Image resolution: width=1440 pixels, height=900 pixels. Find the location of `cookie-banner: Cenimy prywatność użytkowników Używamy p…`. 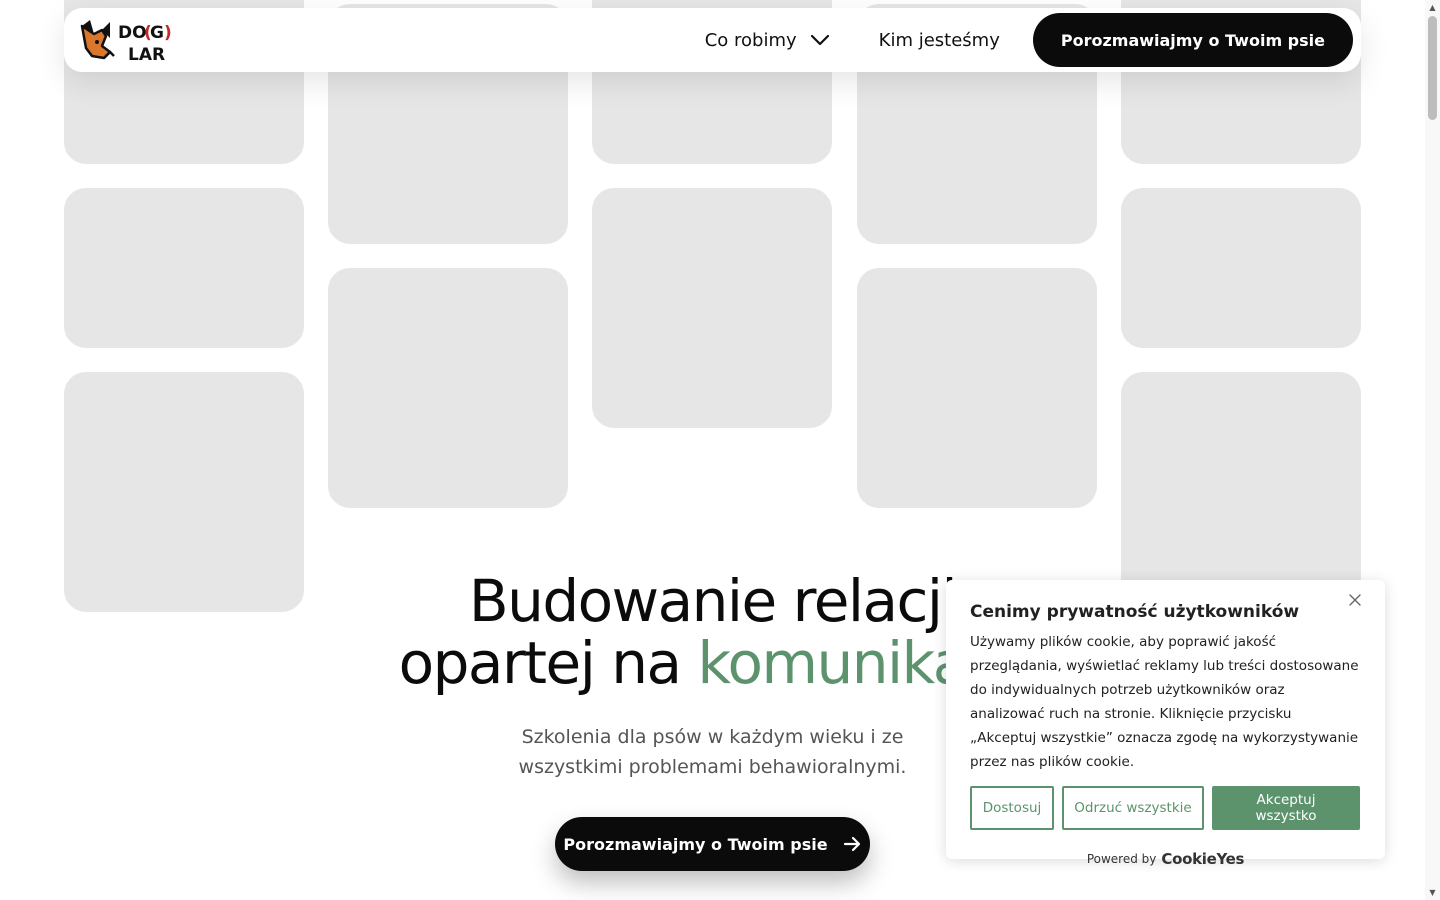

cookie-banner: Cenimy prywatność użytkowników Używamy p… is located at coordinates (1165, 724).